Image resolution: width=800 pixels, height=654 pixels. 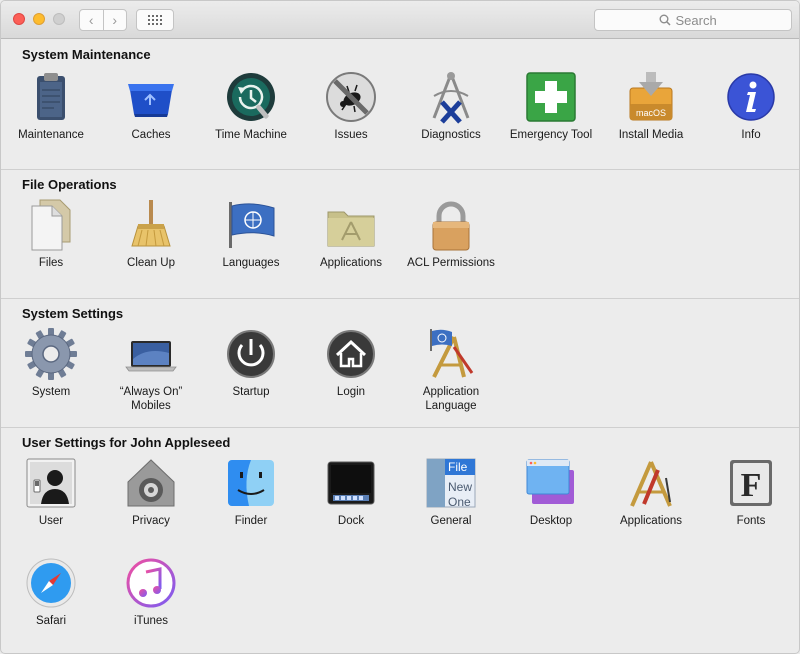 I want to click on show-all-button, so click(x=155, y=20).